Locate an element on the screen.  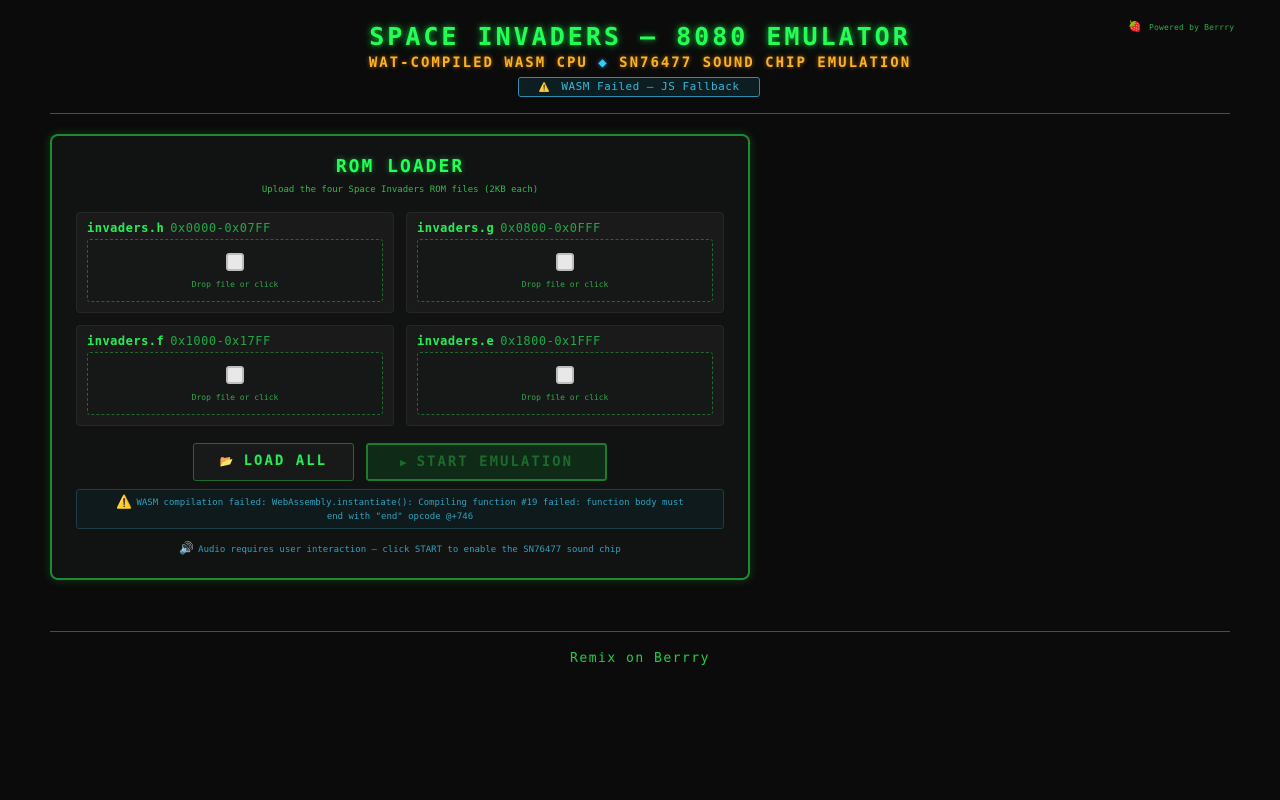
load-all-button: 📂 LOAD ALL is located at coordinates (273, 462).